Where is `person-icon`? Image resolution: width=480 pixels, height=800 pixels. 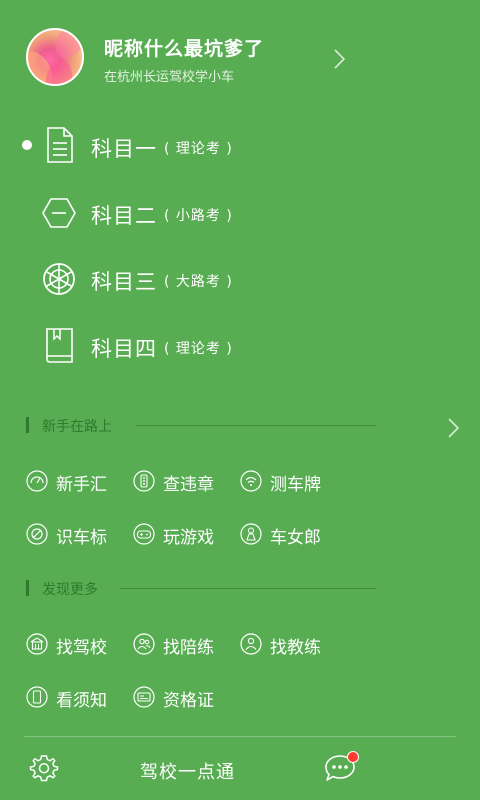 person-icon is located at coordinates (251, 534).